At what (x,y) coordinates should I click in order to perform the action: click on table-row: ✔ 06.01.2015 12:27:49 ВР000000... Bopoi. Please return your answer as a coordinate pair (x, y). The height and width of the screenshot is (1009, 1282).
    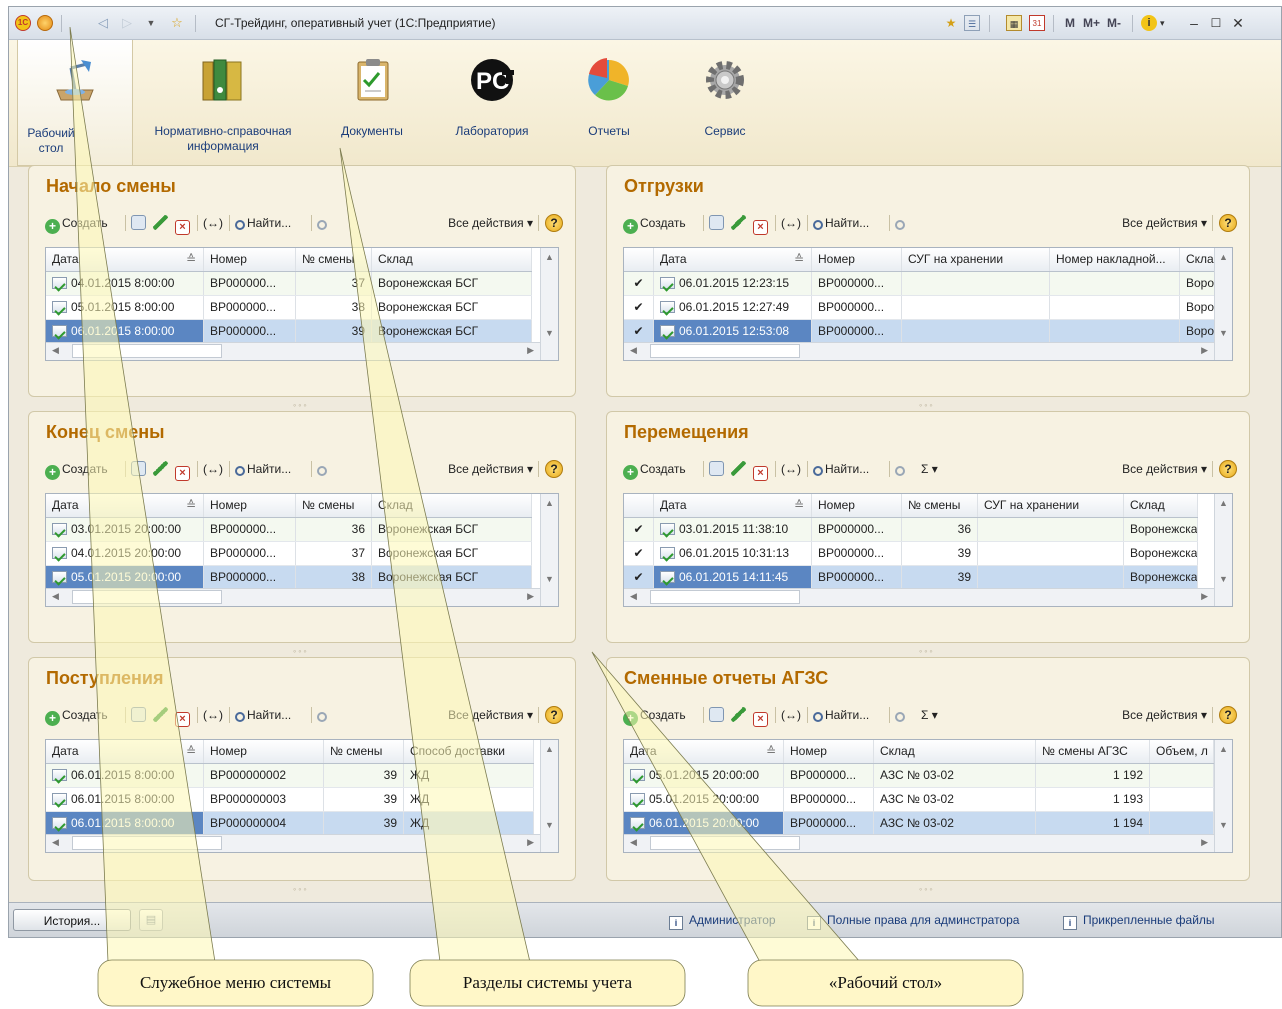
    Looking at the image, I should click on (922, 308).